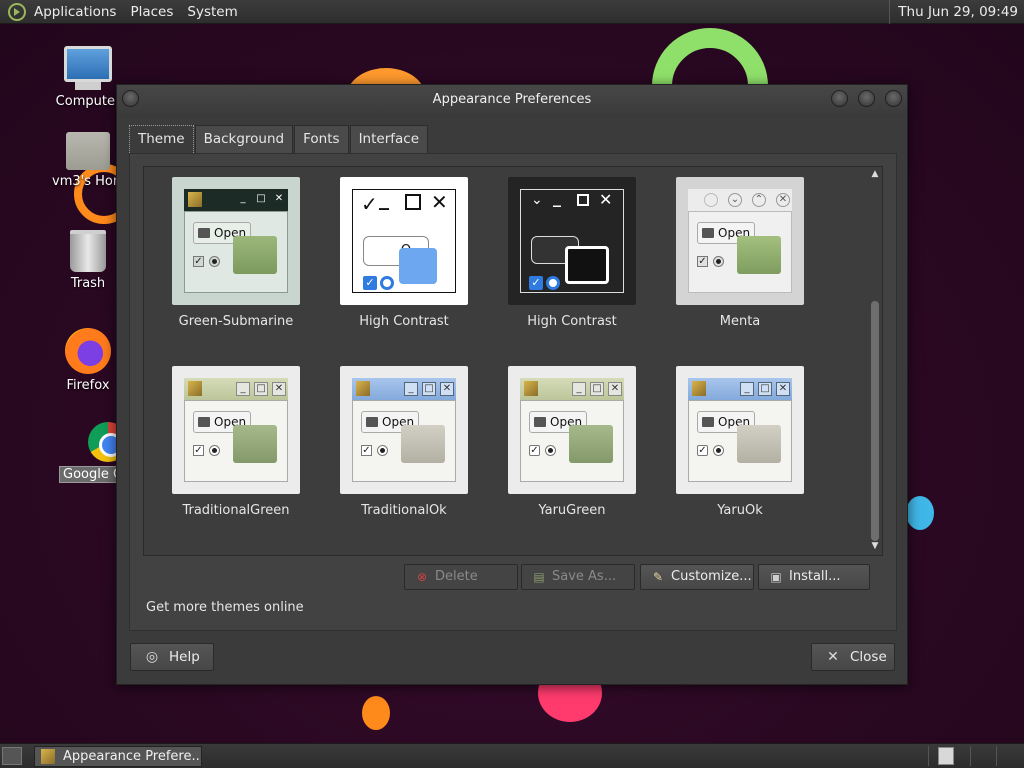  What do you see at coordinates (740, 257) in the screenshot?
I see `theme-menta: ⌄ ⌃ ✕ Open ✓ Menta` at bounding box center [740, 257].